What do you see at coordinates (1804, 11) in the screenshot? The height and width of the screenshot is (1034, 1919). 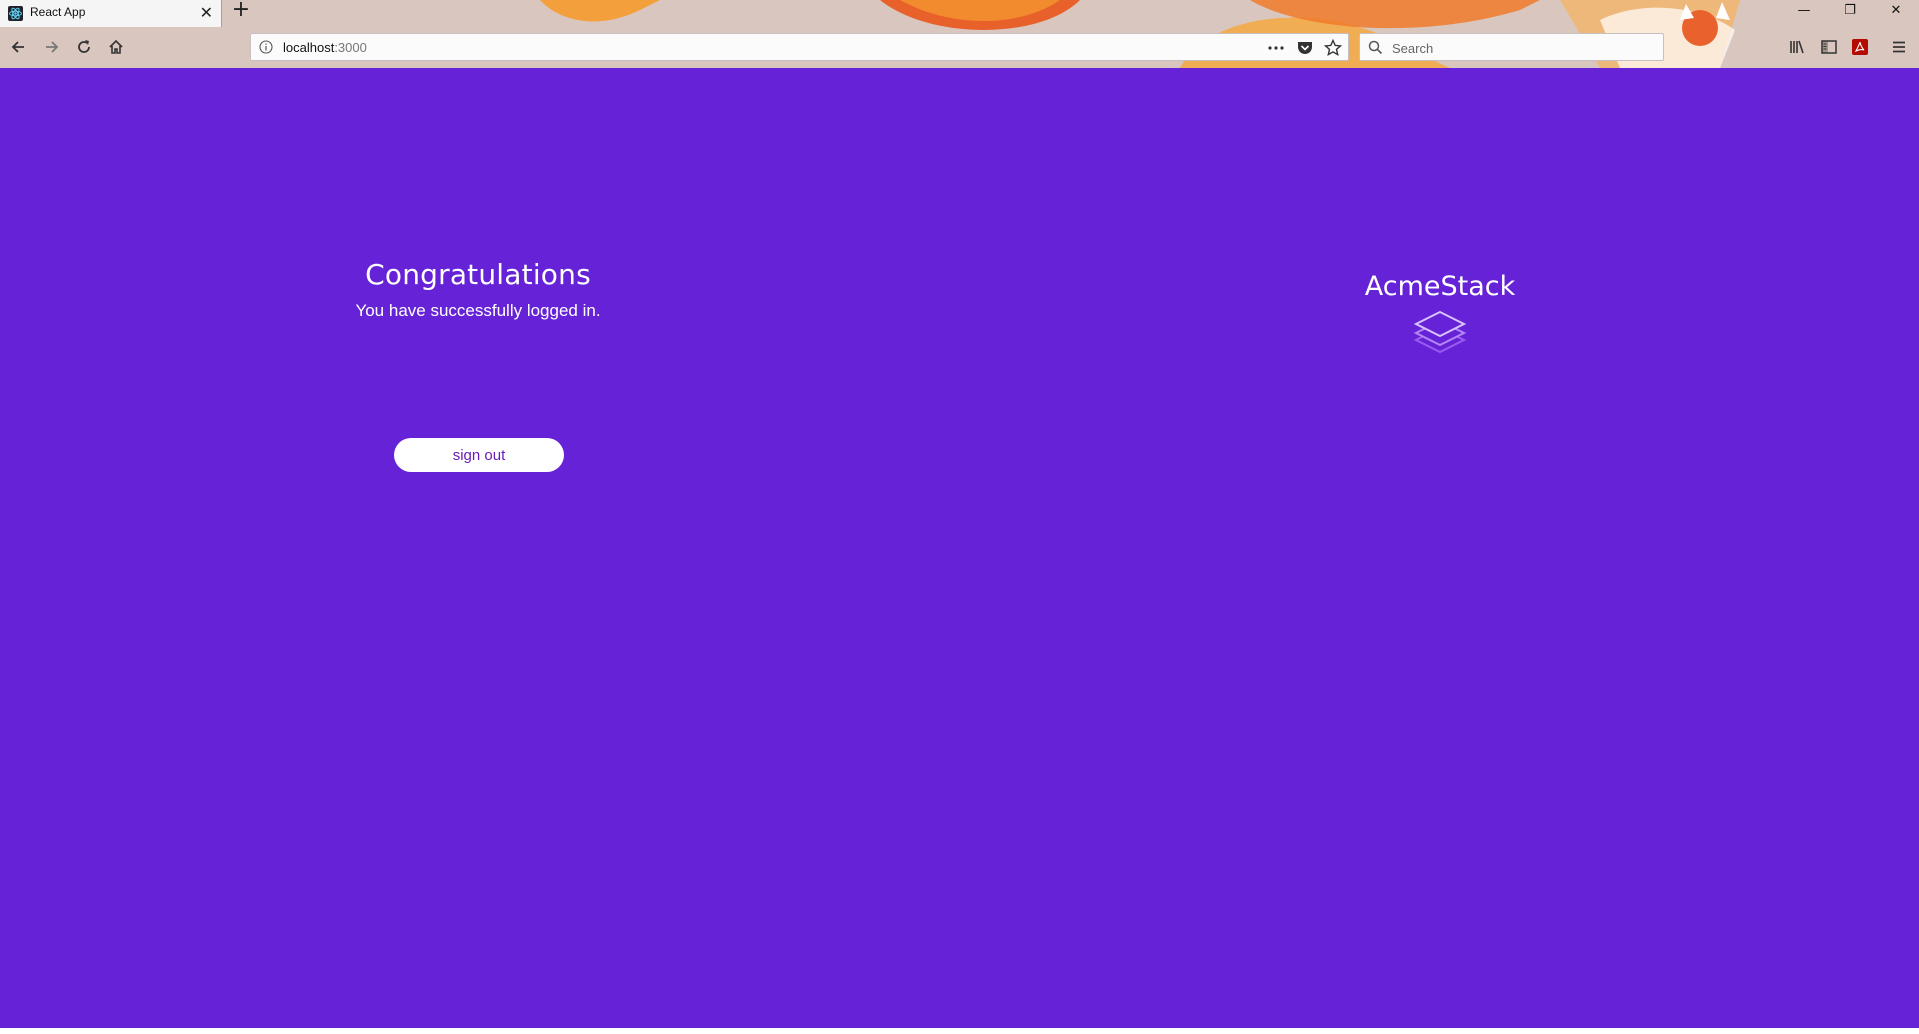 I see `minimize-window-icon: —` at bounding box center [1804, 11].